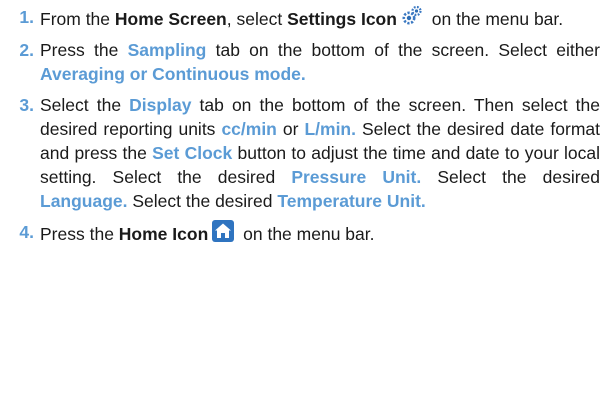 This screenshot has width=611, height=398. I want to click on gear-icon, so click(412, 16).